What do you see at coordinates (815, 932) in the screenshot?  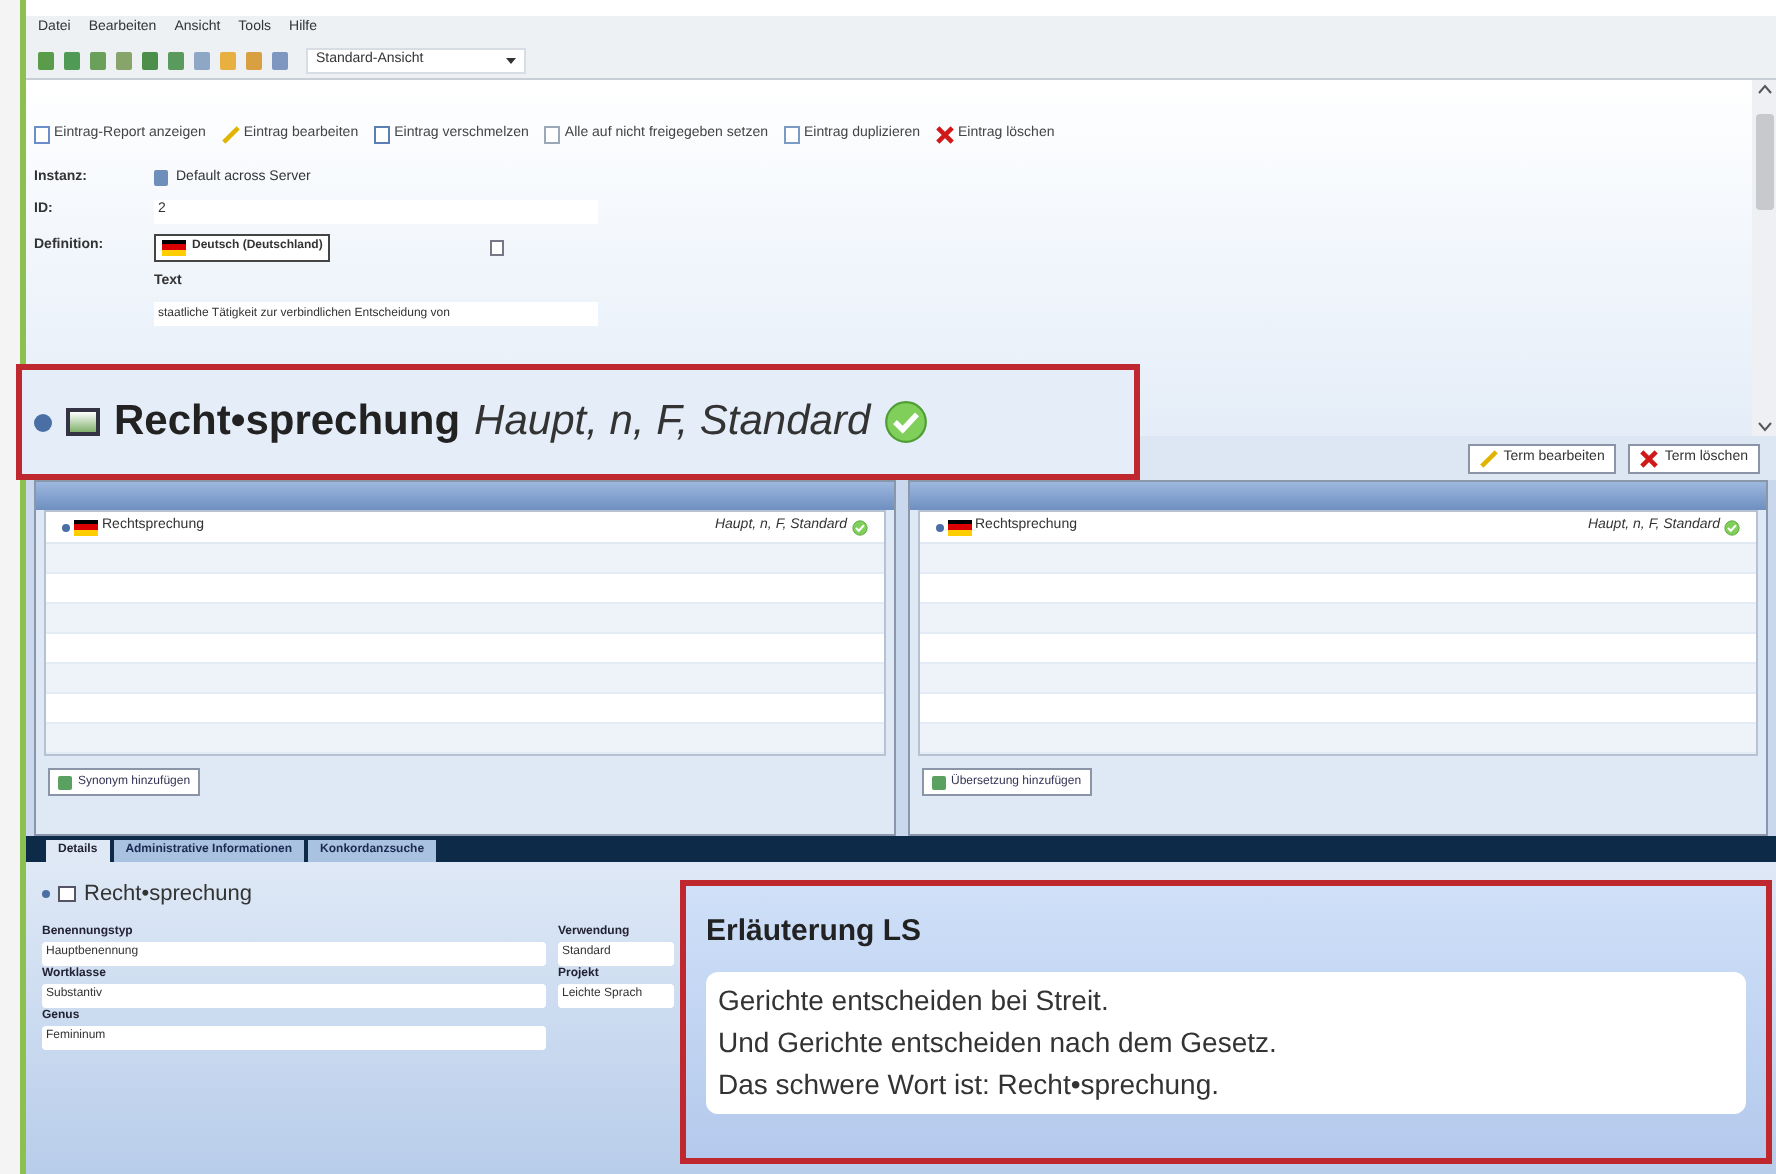 I see `explanation-title: Erläuterung LS` at bounding box center [815, 932].